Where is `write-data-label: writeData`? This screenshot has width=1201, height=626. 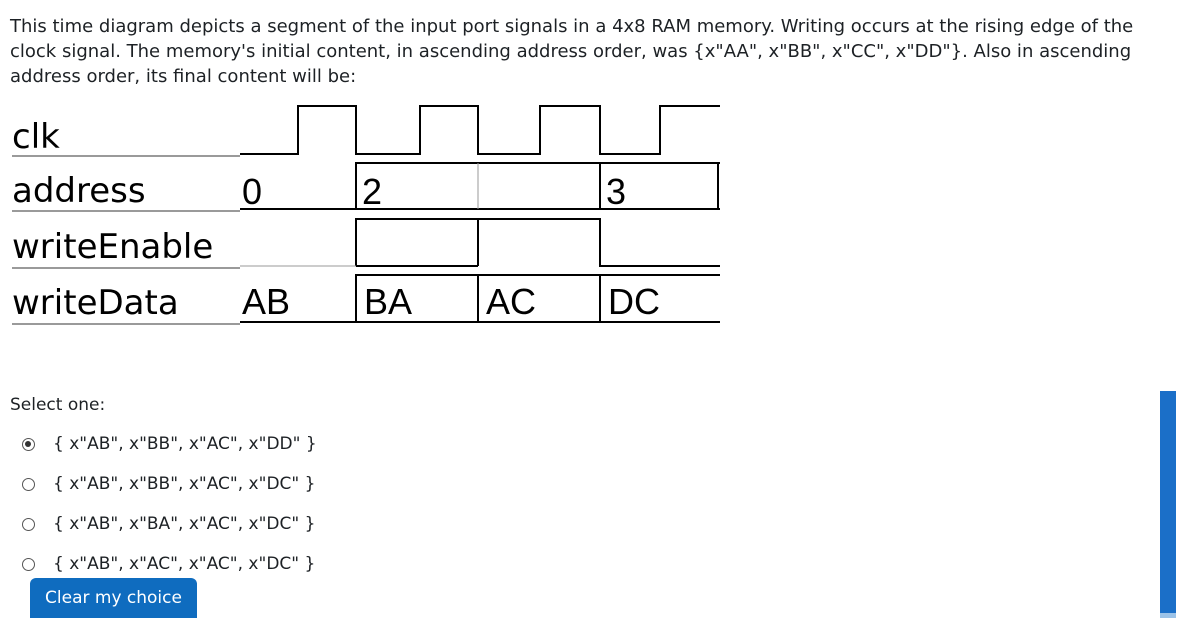
write-data-label: writeData is located at coordinates (95, 303).